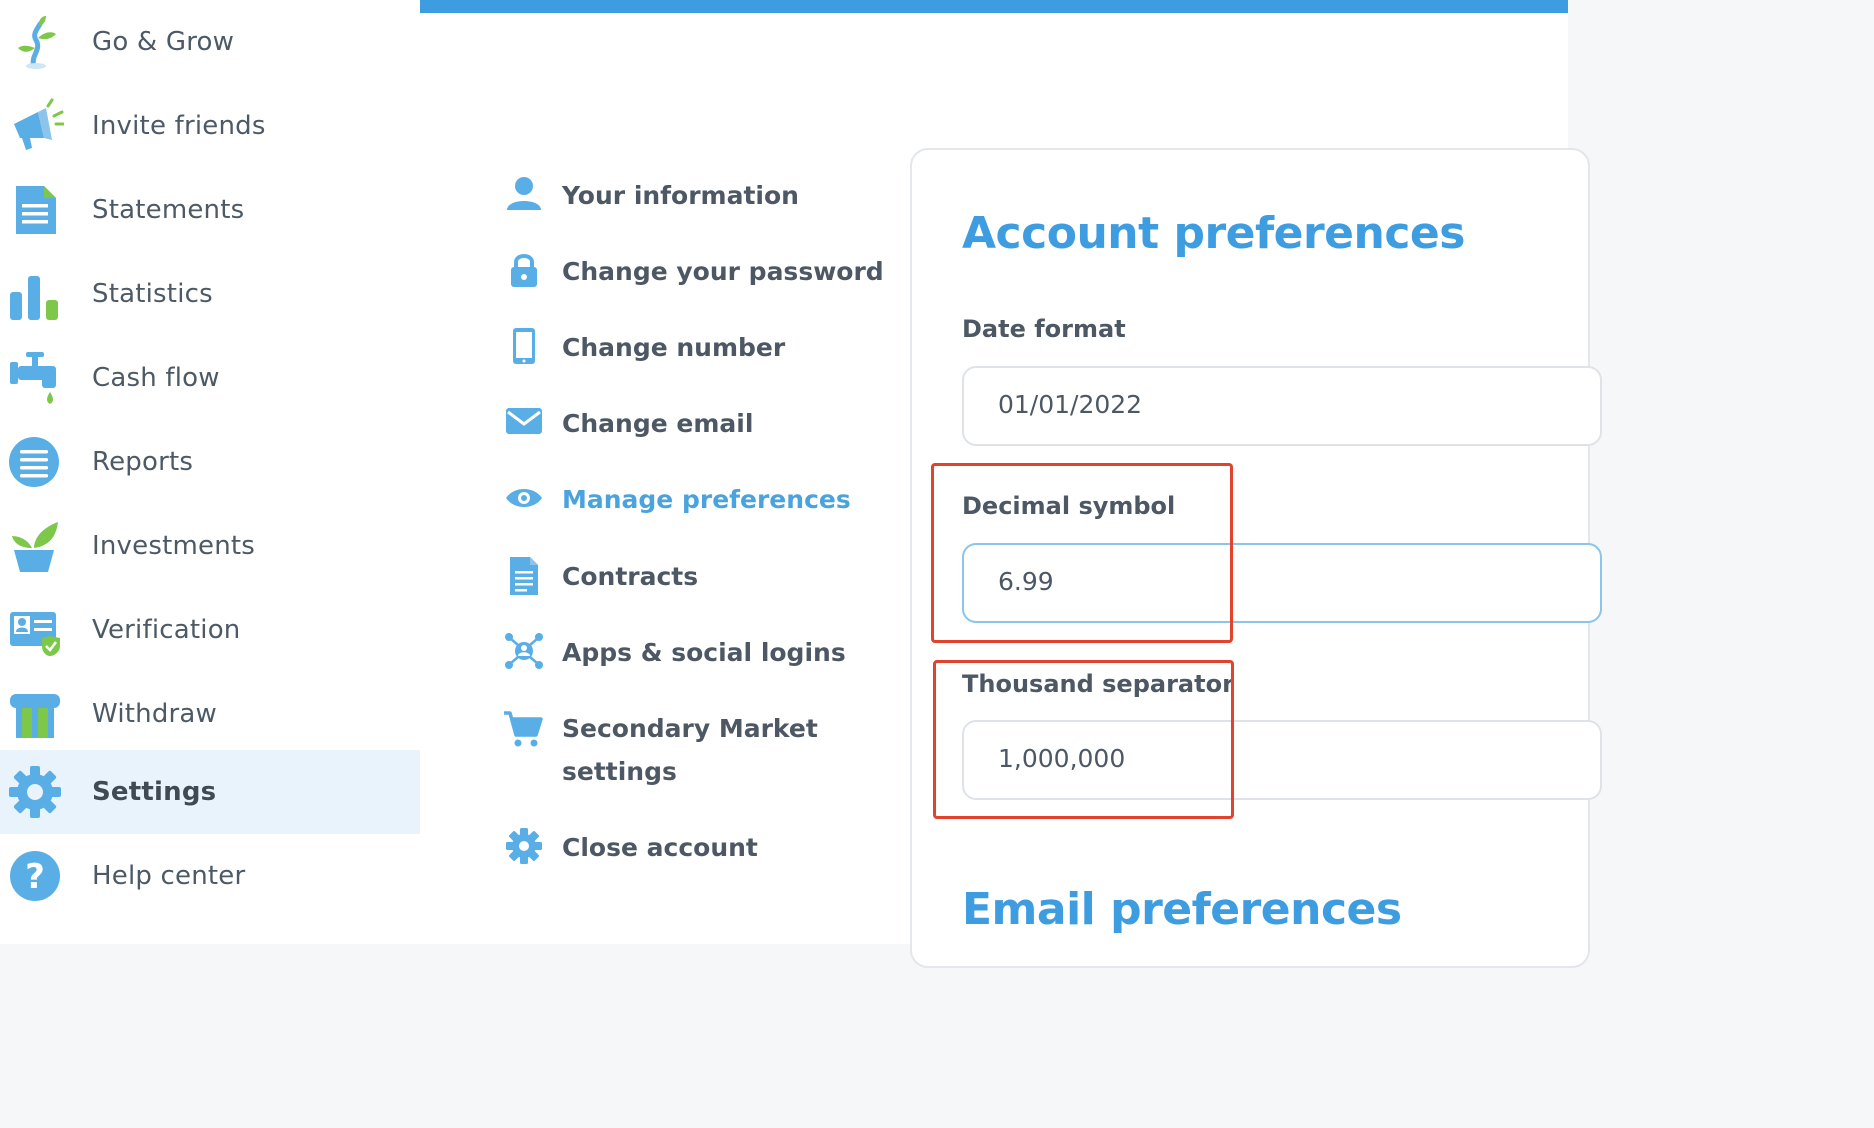 The image size is (1874, 1128). Describe the element at coordinates (1282, 406) in the screenshot. I see `date-format-field: 01/01/2022` at that location.